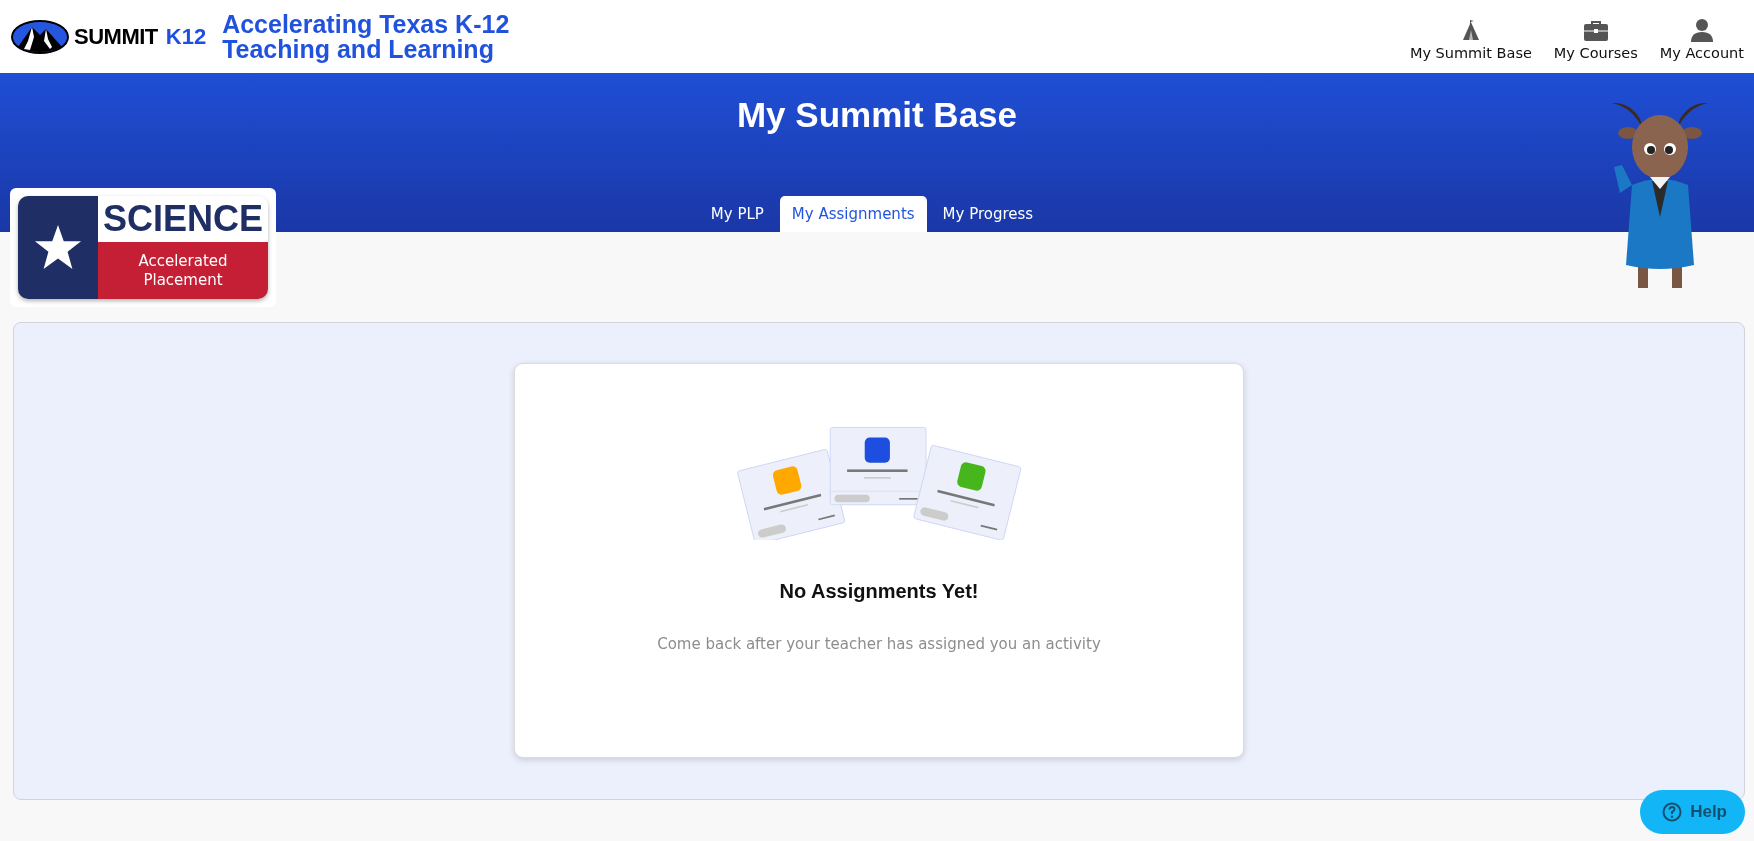  Describe the element at coordinates (366, 36) in the screenshot. I see `tagline: Accelerating Texas K-12 Teaching and Learning` at that location.